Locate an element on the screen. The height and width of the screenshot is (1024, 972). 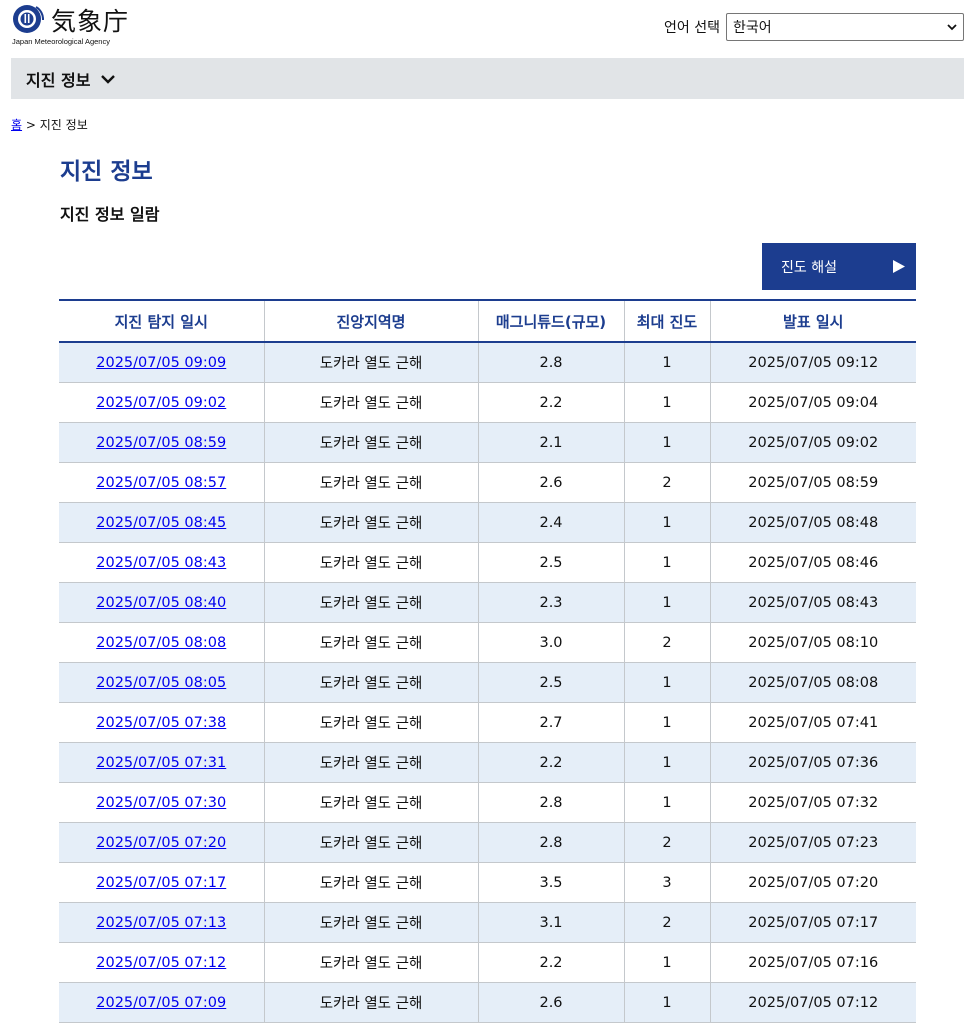
announcement-time-cell: 2025/07/05 07:16 is located at coordinates (812, 962).